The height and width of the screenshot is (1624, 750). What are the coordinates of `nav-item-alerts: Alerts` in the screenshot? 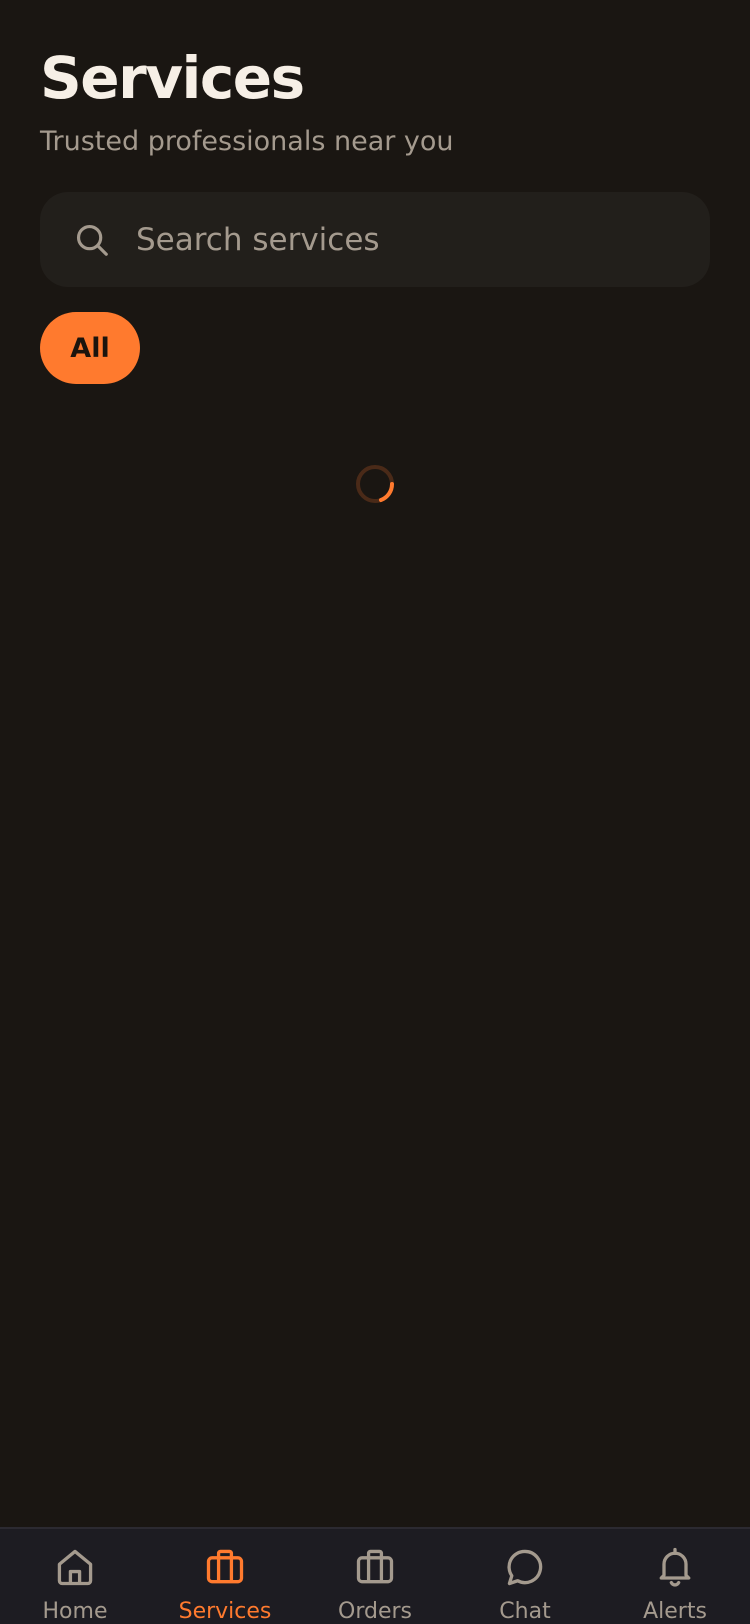 It's located at (675, 1576).